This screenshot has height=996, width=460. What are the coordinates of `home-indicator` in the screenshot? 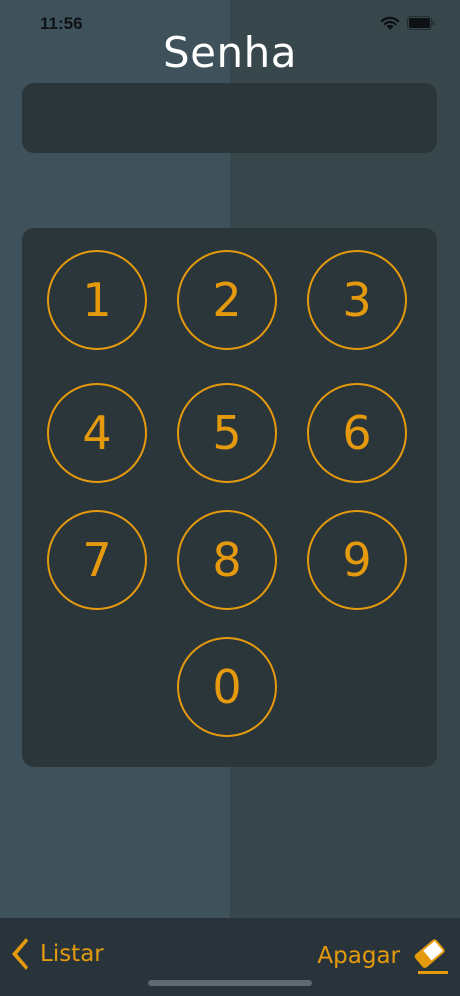 It's located at (230, 983).